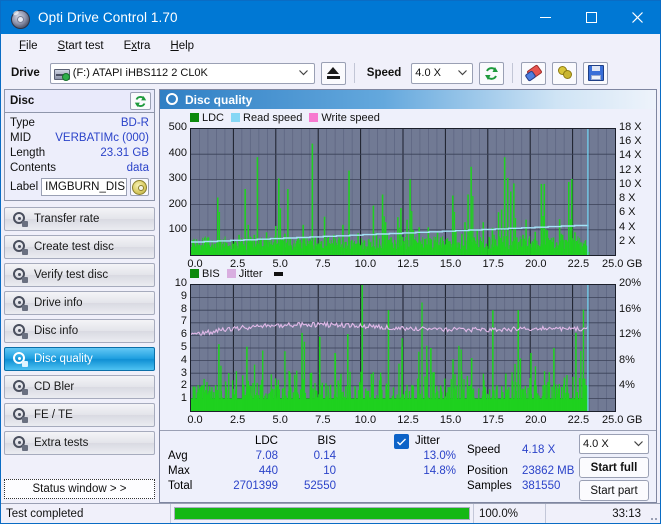 The width and height of the screenshot is (661, 524). What do you see at coordinates (84, 187) in the screenshot?
I see `disc-label-input: IMGBURN_DIS` at bounding box center [84, 187].